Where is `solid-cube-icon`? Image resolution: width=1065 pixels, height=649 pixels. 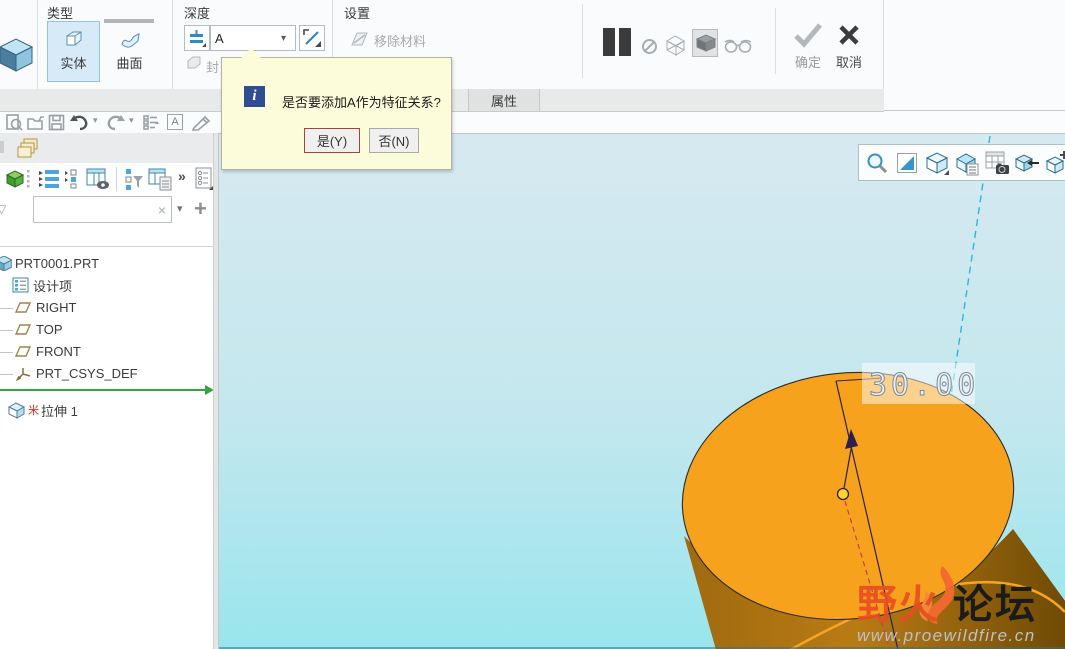 solid-cube-icon is located at coordinates (73, 38).